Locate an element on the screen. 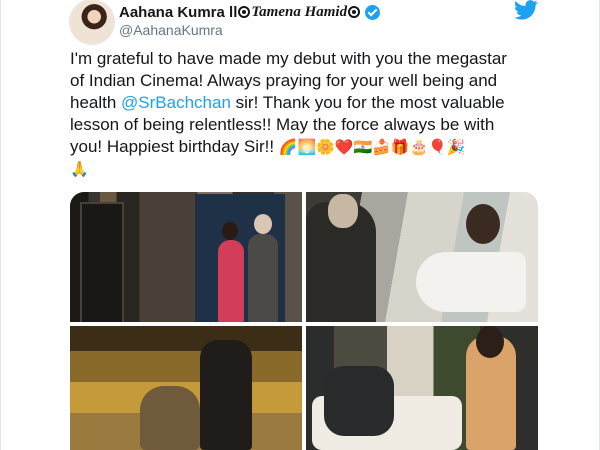 The image size is (600, 450). display-name: Aahana Kumra ll is located at coordinates (178, 12).